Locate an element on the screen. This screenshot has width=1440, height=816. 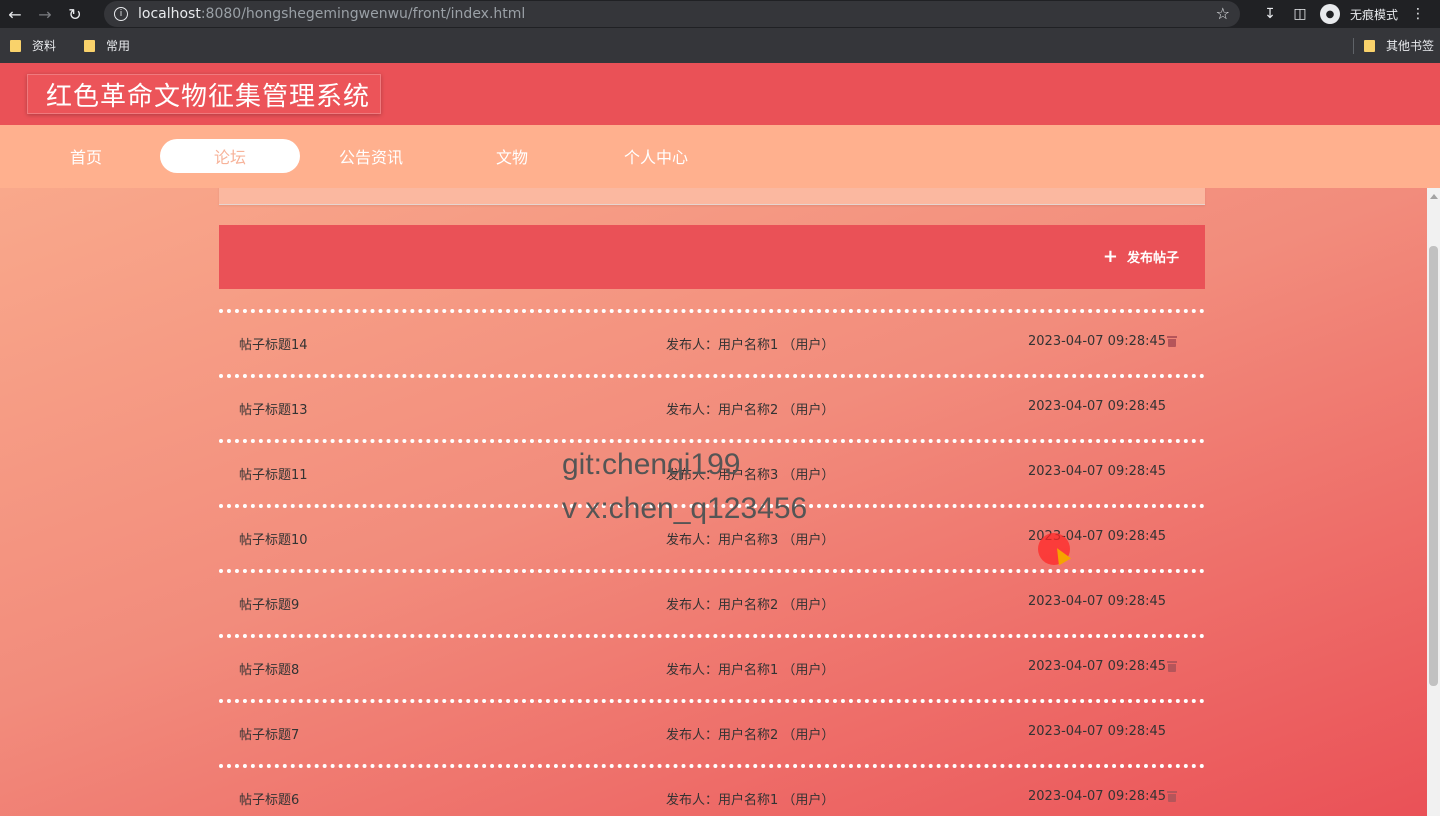
post-row: 帖子标题14 发布人：用户名称1 （用户） 2023-04-07 09:28:45 is located at coordinates (712, 341).